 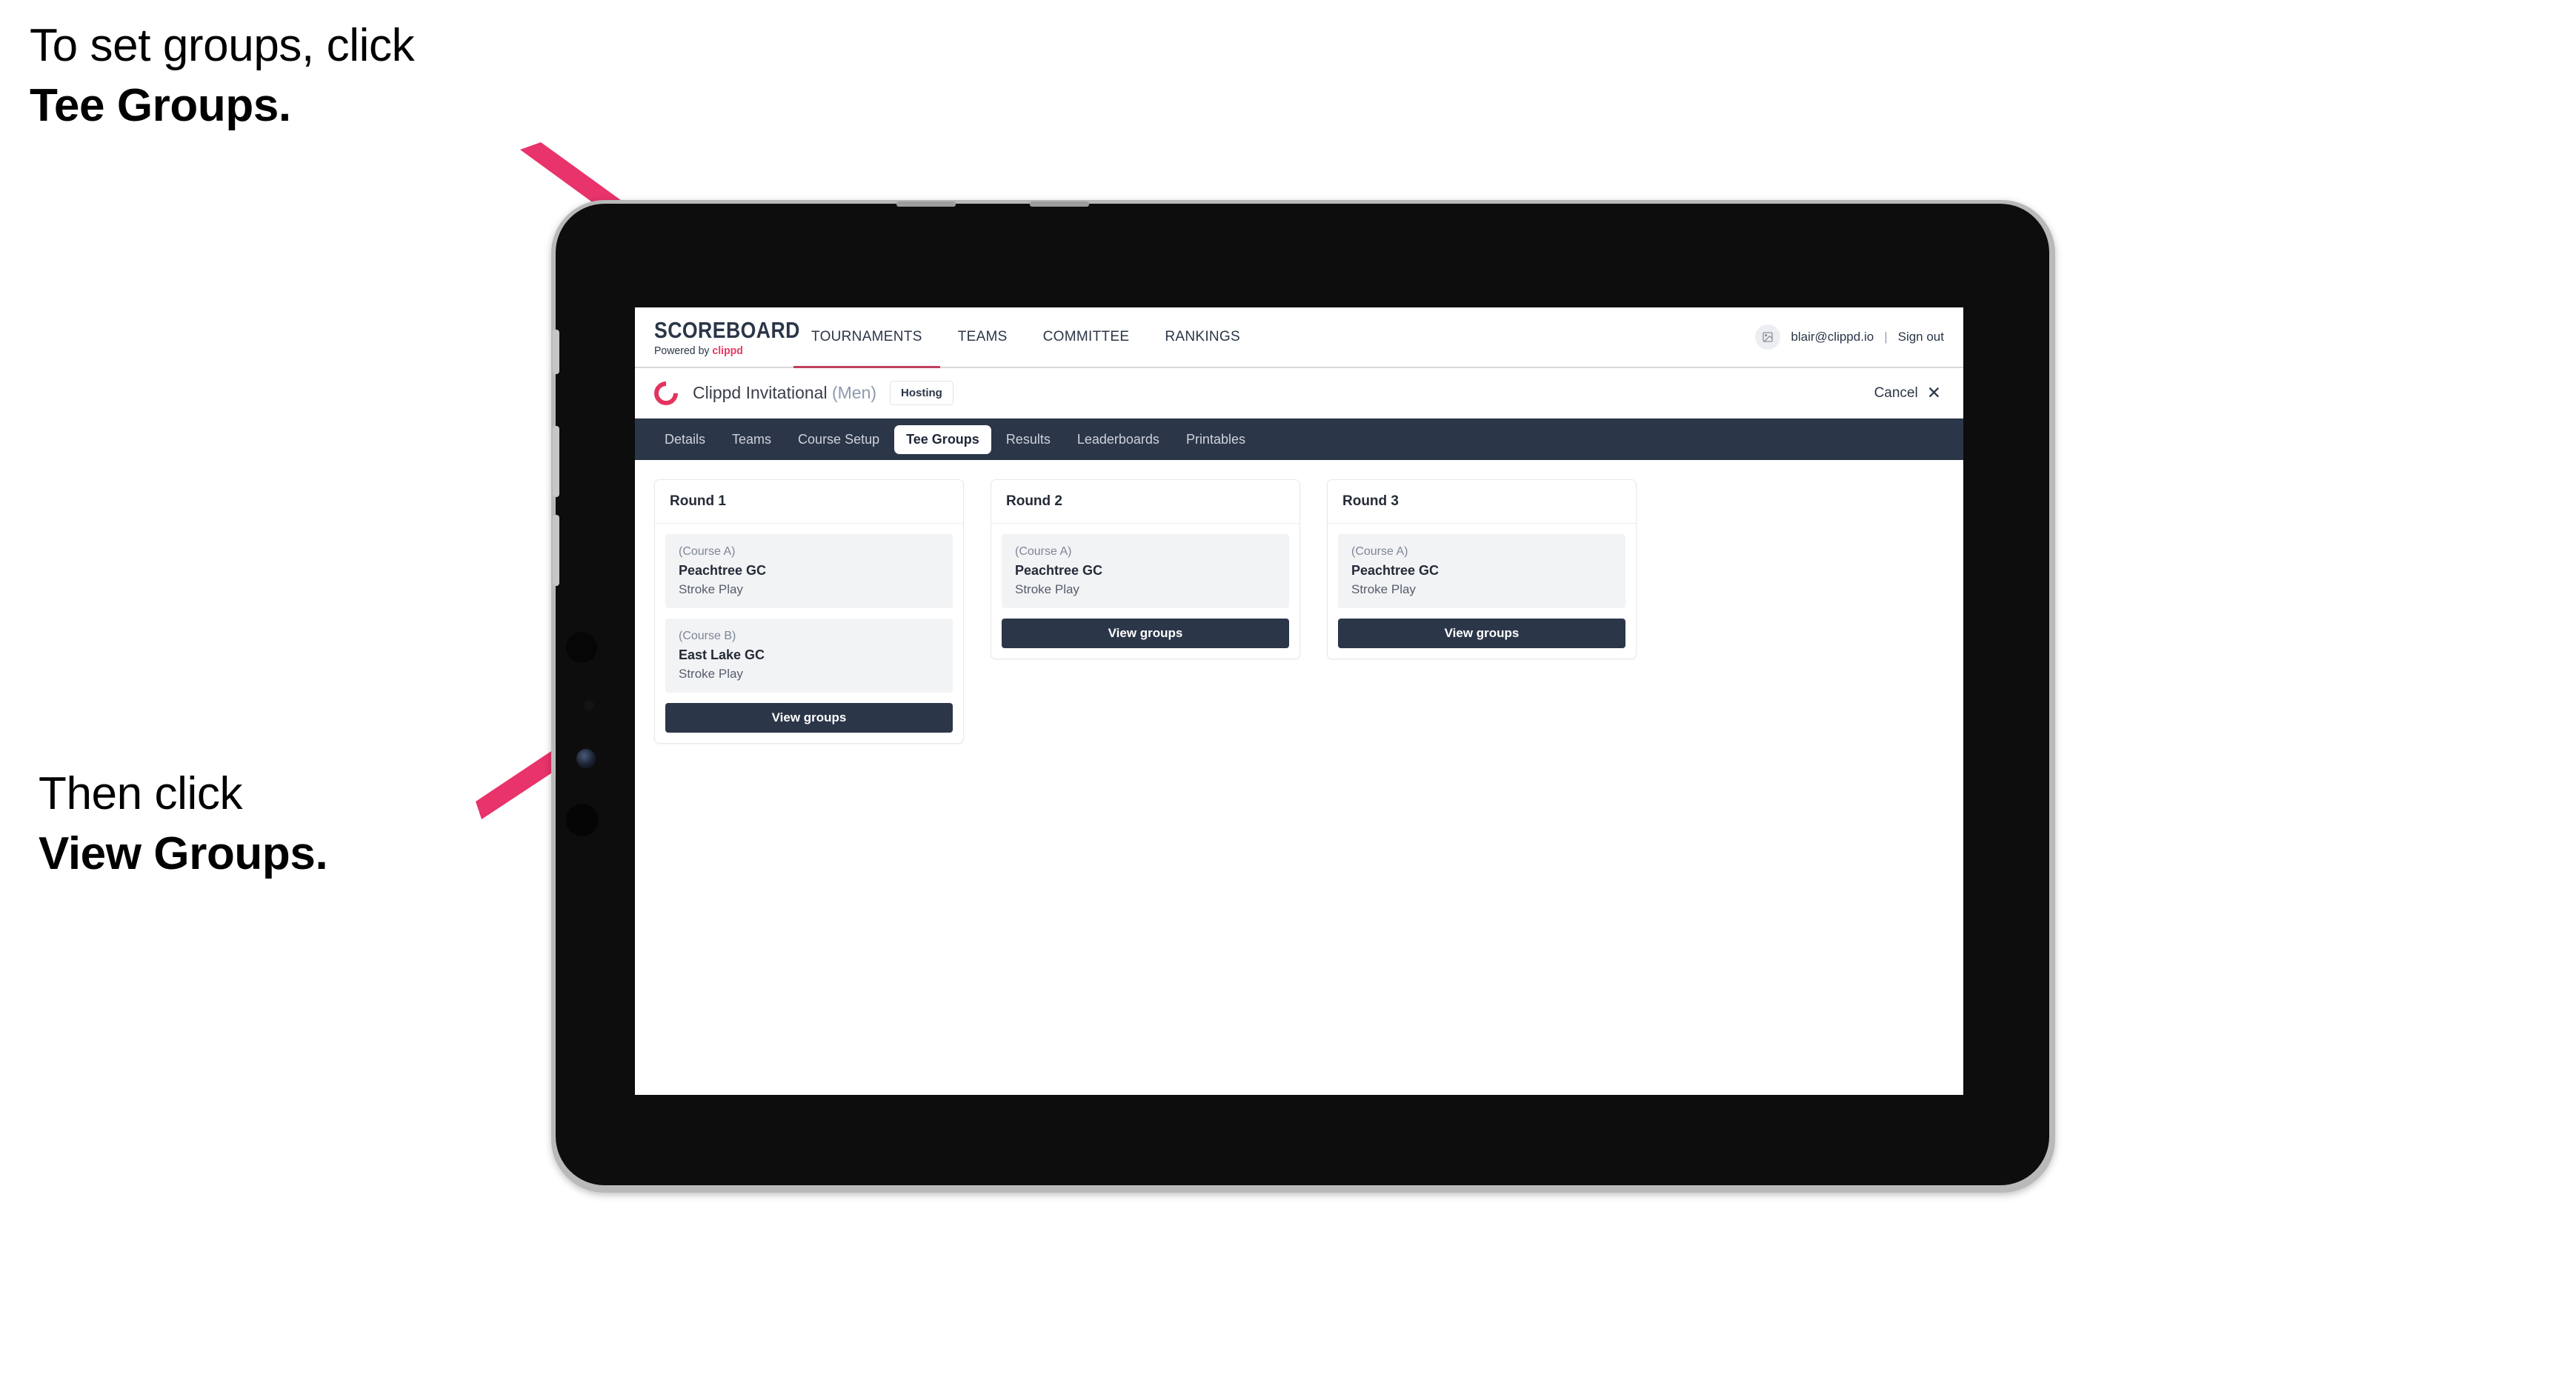 I want to click on tab-label-printables: Printables, so click(x=1215, y=439).